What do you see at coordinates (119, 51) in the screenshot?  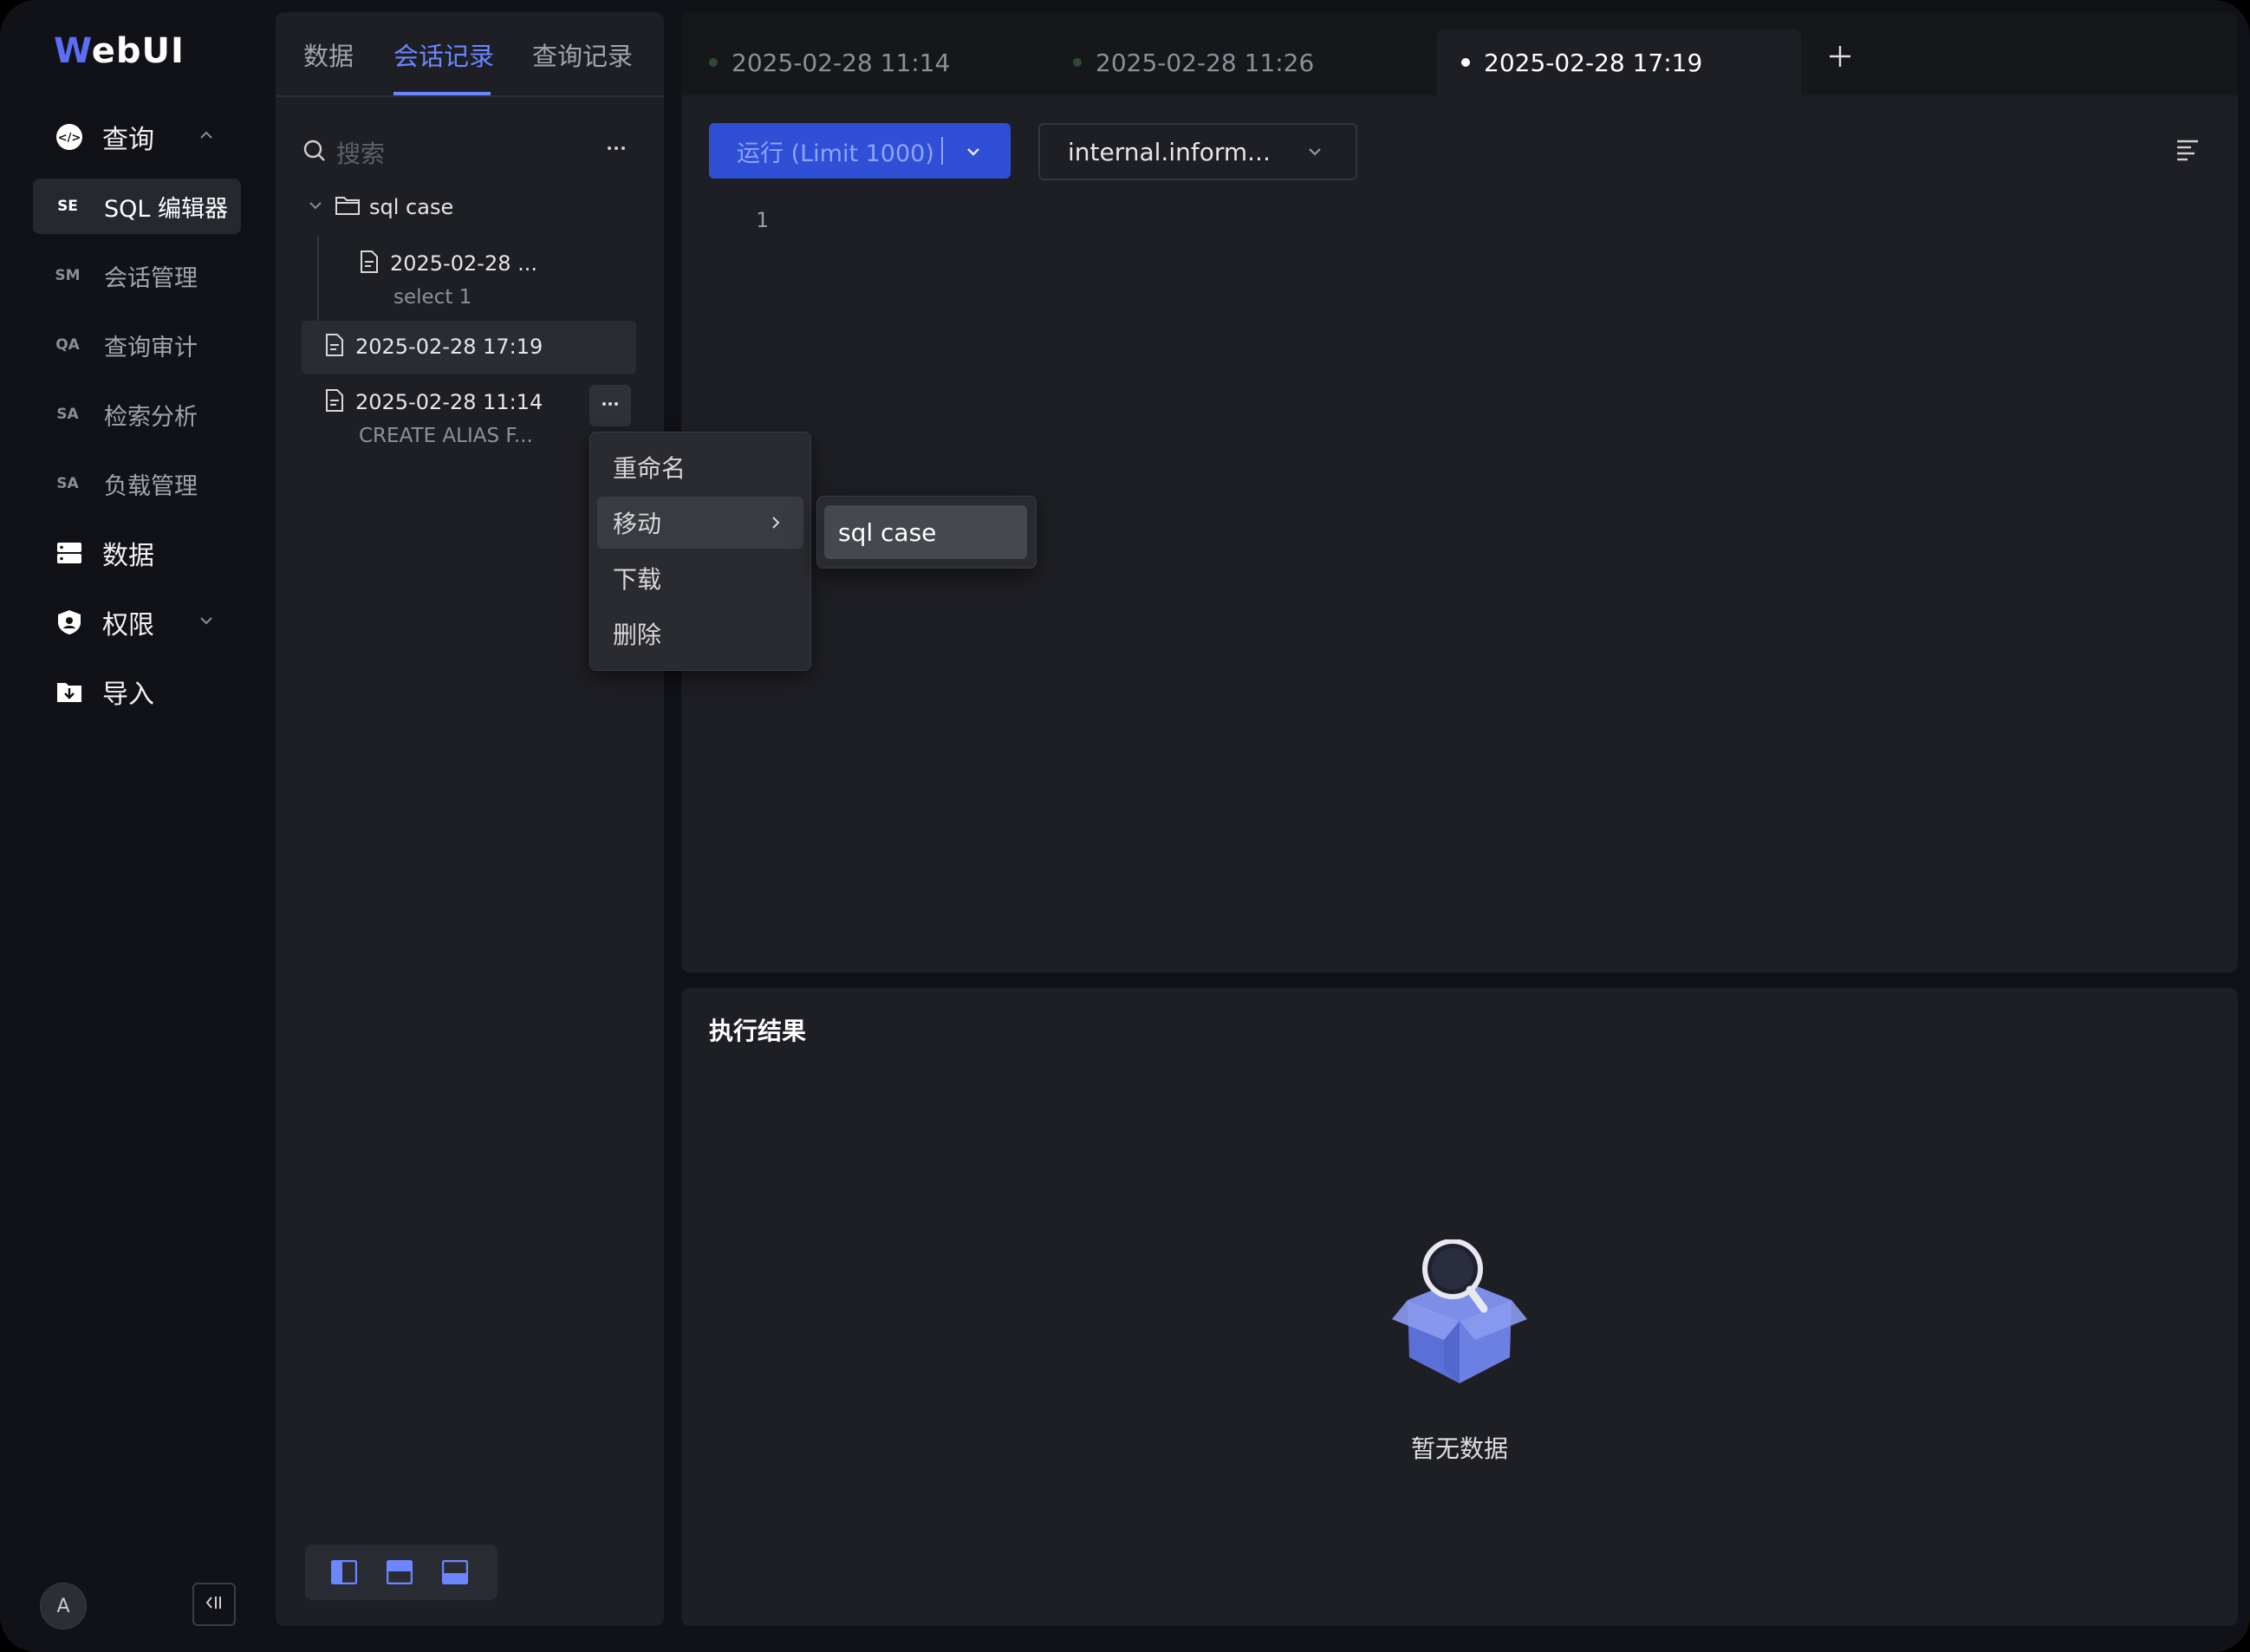 I see `app-logo: WebUI` at bounding box center [119, 51].